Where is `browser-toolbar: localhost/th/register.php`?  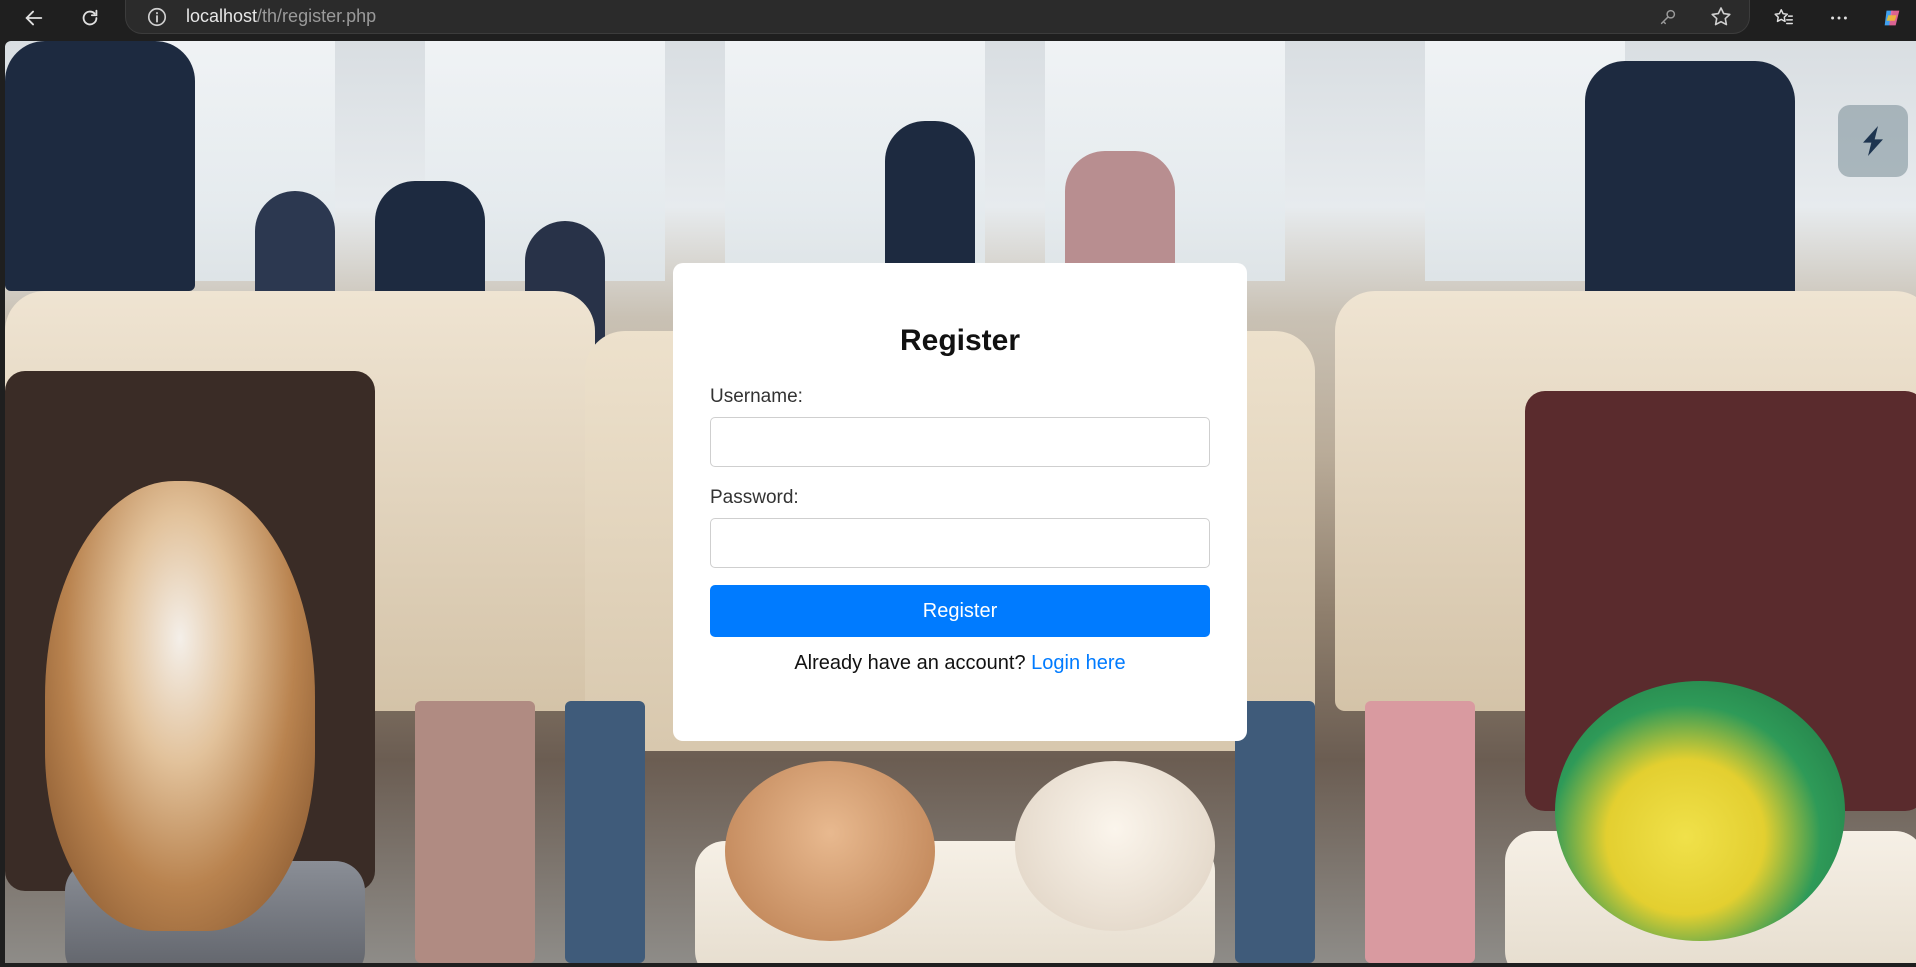
browser-toolbar: localhost/th/register.php is located at coordinates (958, 20).